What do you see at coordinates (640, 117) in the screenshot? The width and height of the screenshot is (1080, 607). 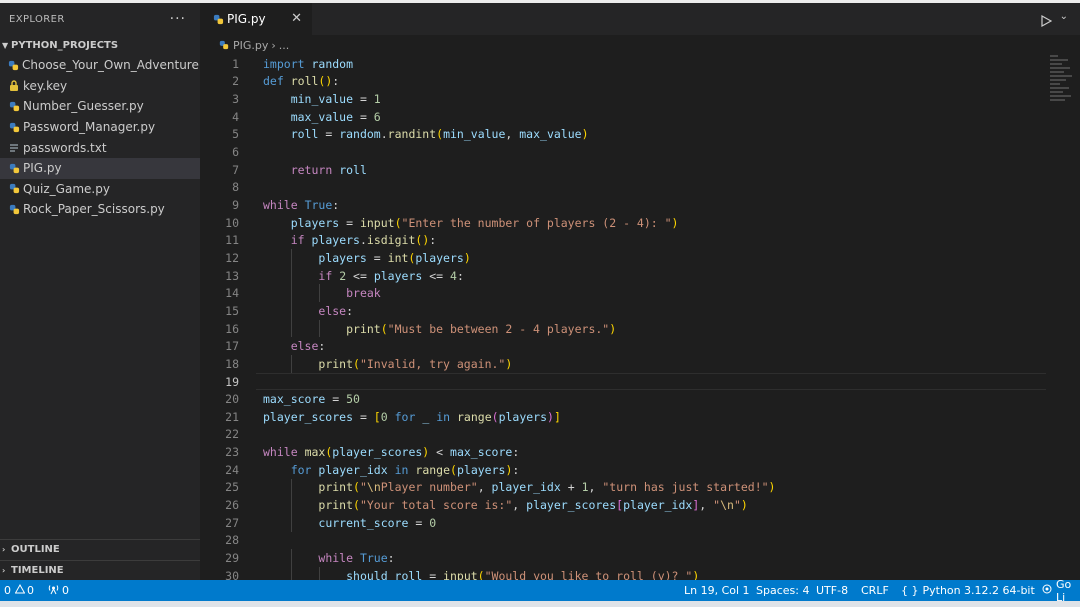 I see `code-line: 4 max_value = 6` at bounding box center [640, 117].